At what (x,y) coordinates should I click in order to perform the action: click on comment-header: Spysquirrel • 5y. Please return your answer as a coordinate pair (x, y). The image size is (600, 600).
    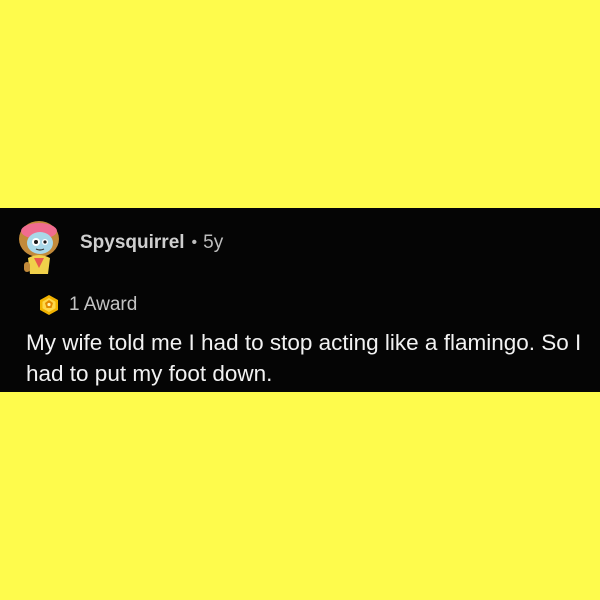
    Looking at the image, I should click on (151, 243).